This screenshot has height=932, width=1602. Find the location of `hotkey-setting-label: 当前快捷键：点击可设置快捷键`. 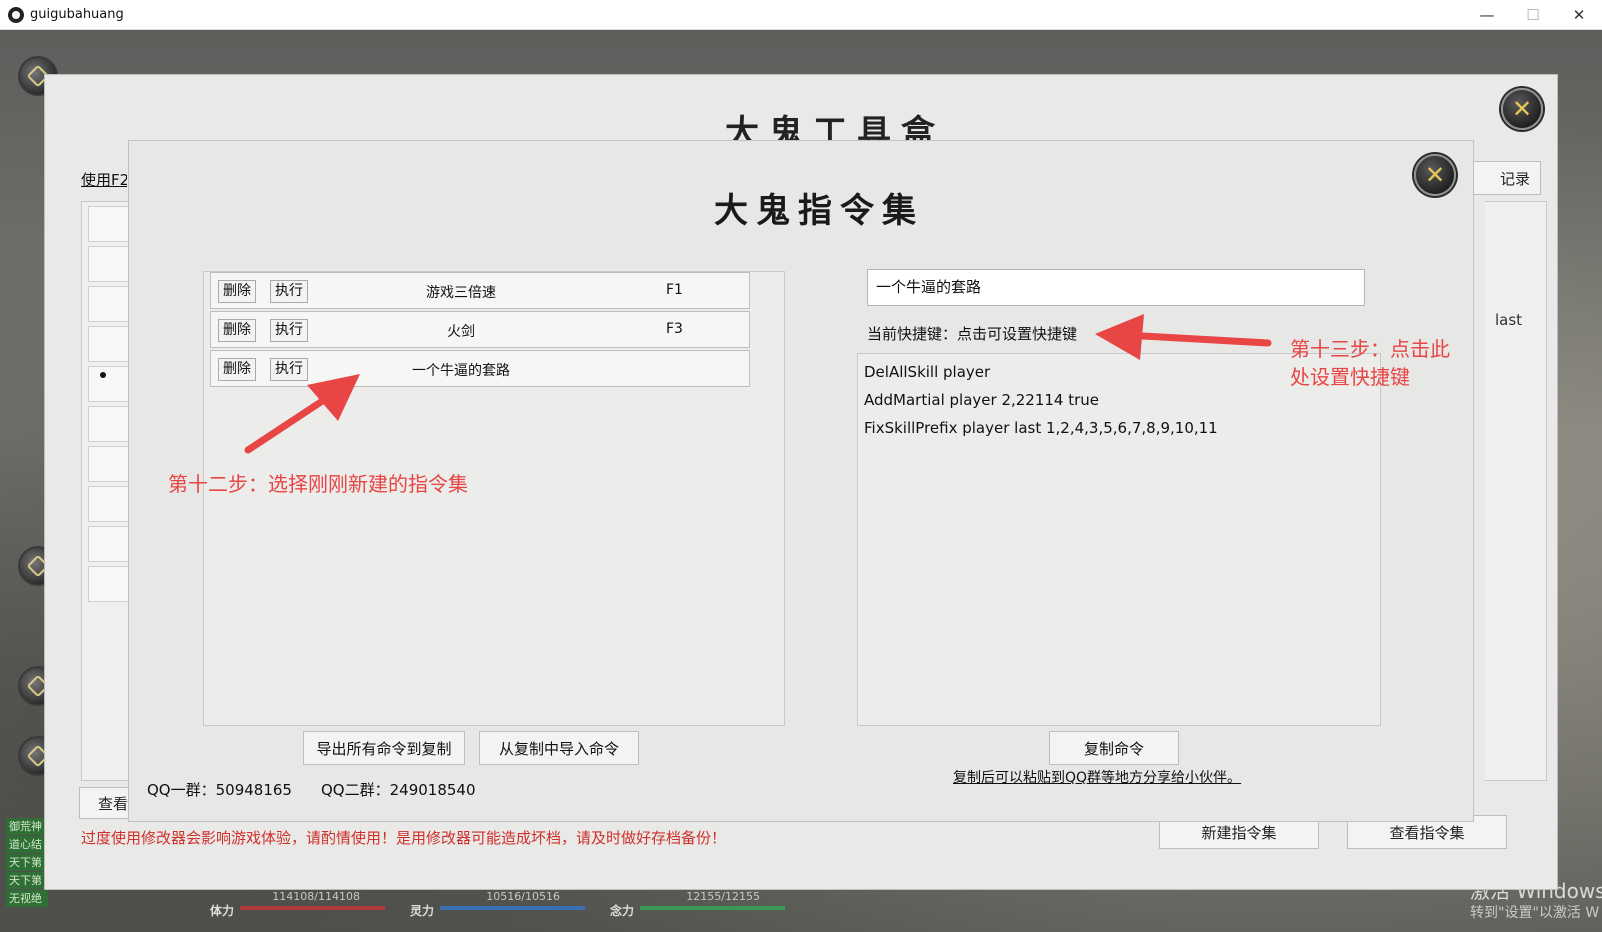

hotkey-setting-label: 当前快捷键：点击可设置快捷键 is located at coordinates (972, 333).